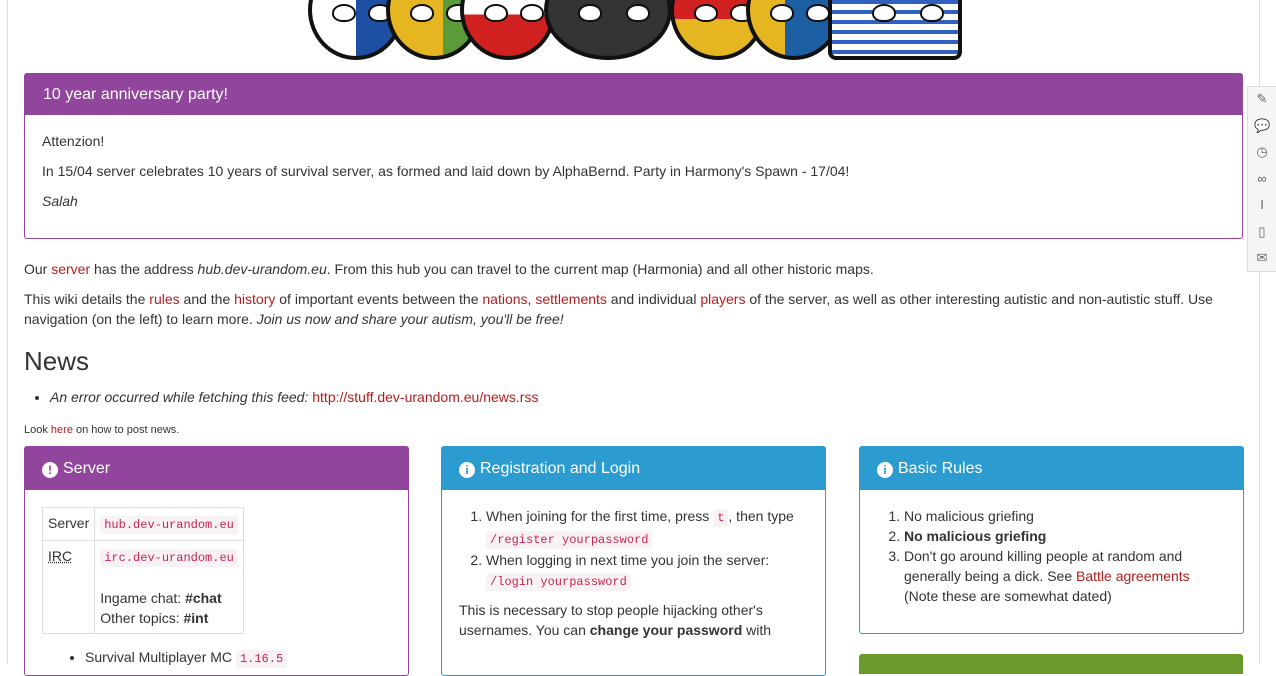  Describe the element at coordinates (895, 30) in the screenshot. I see `israel-ball` at that location.